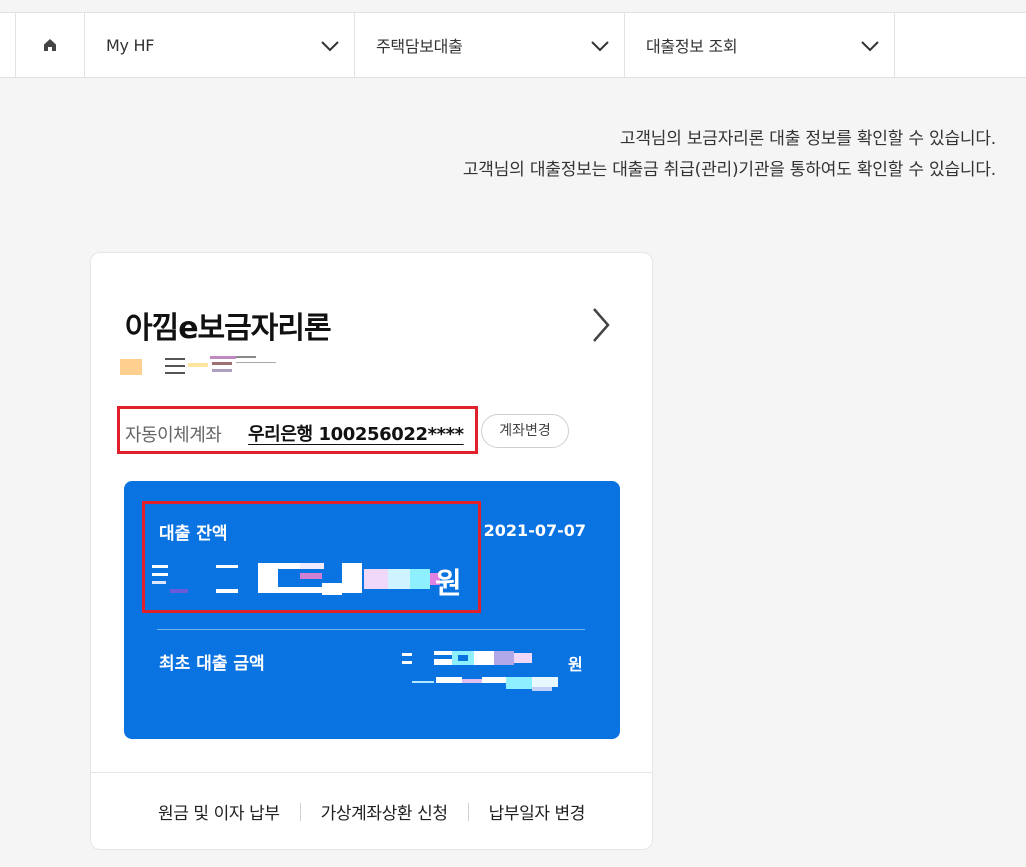 This screenshot has height=867, width=1026. I want to click on home-button, so click(49, 45).